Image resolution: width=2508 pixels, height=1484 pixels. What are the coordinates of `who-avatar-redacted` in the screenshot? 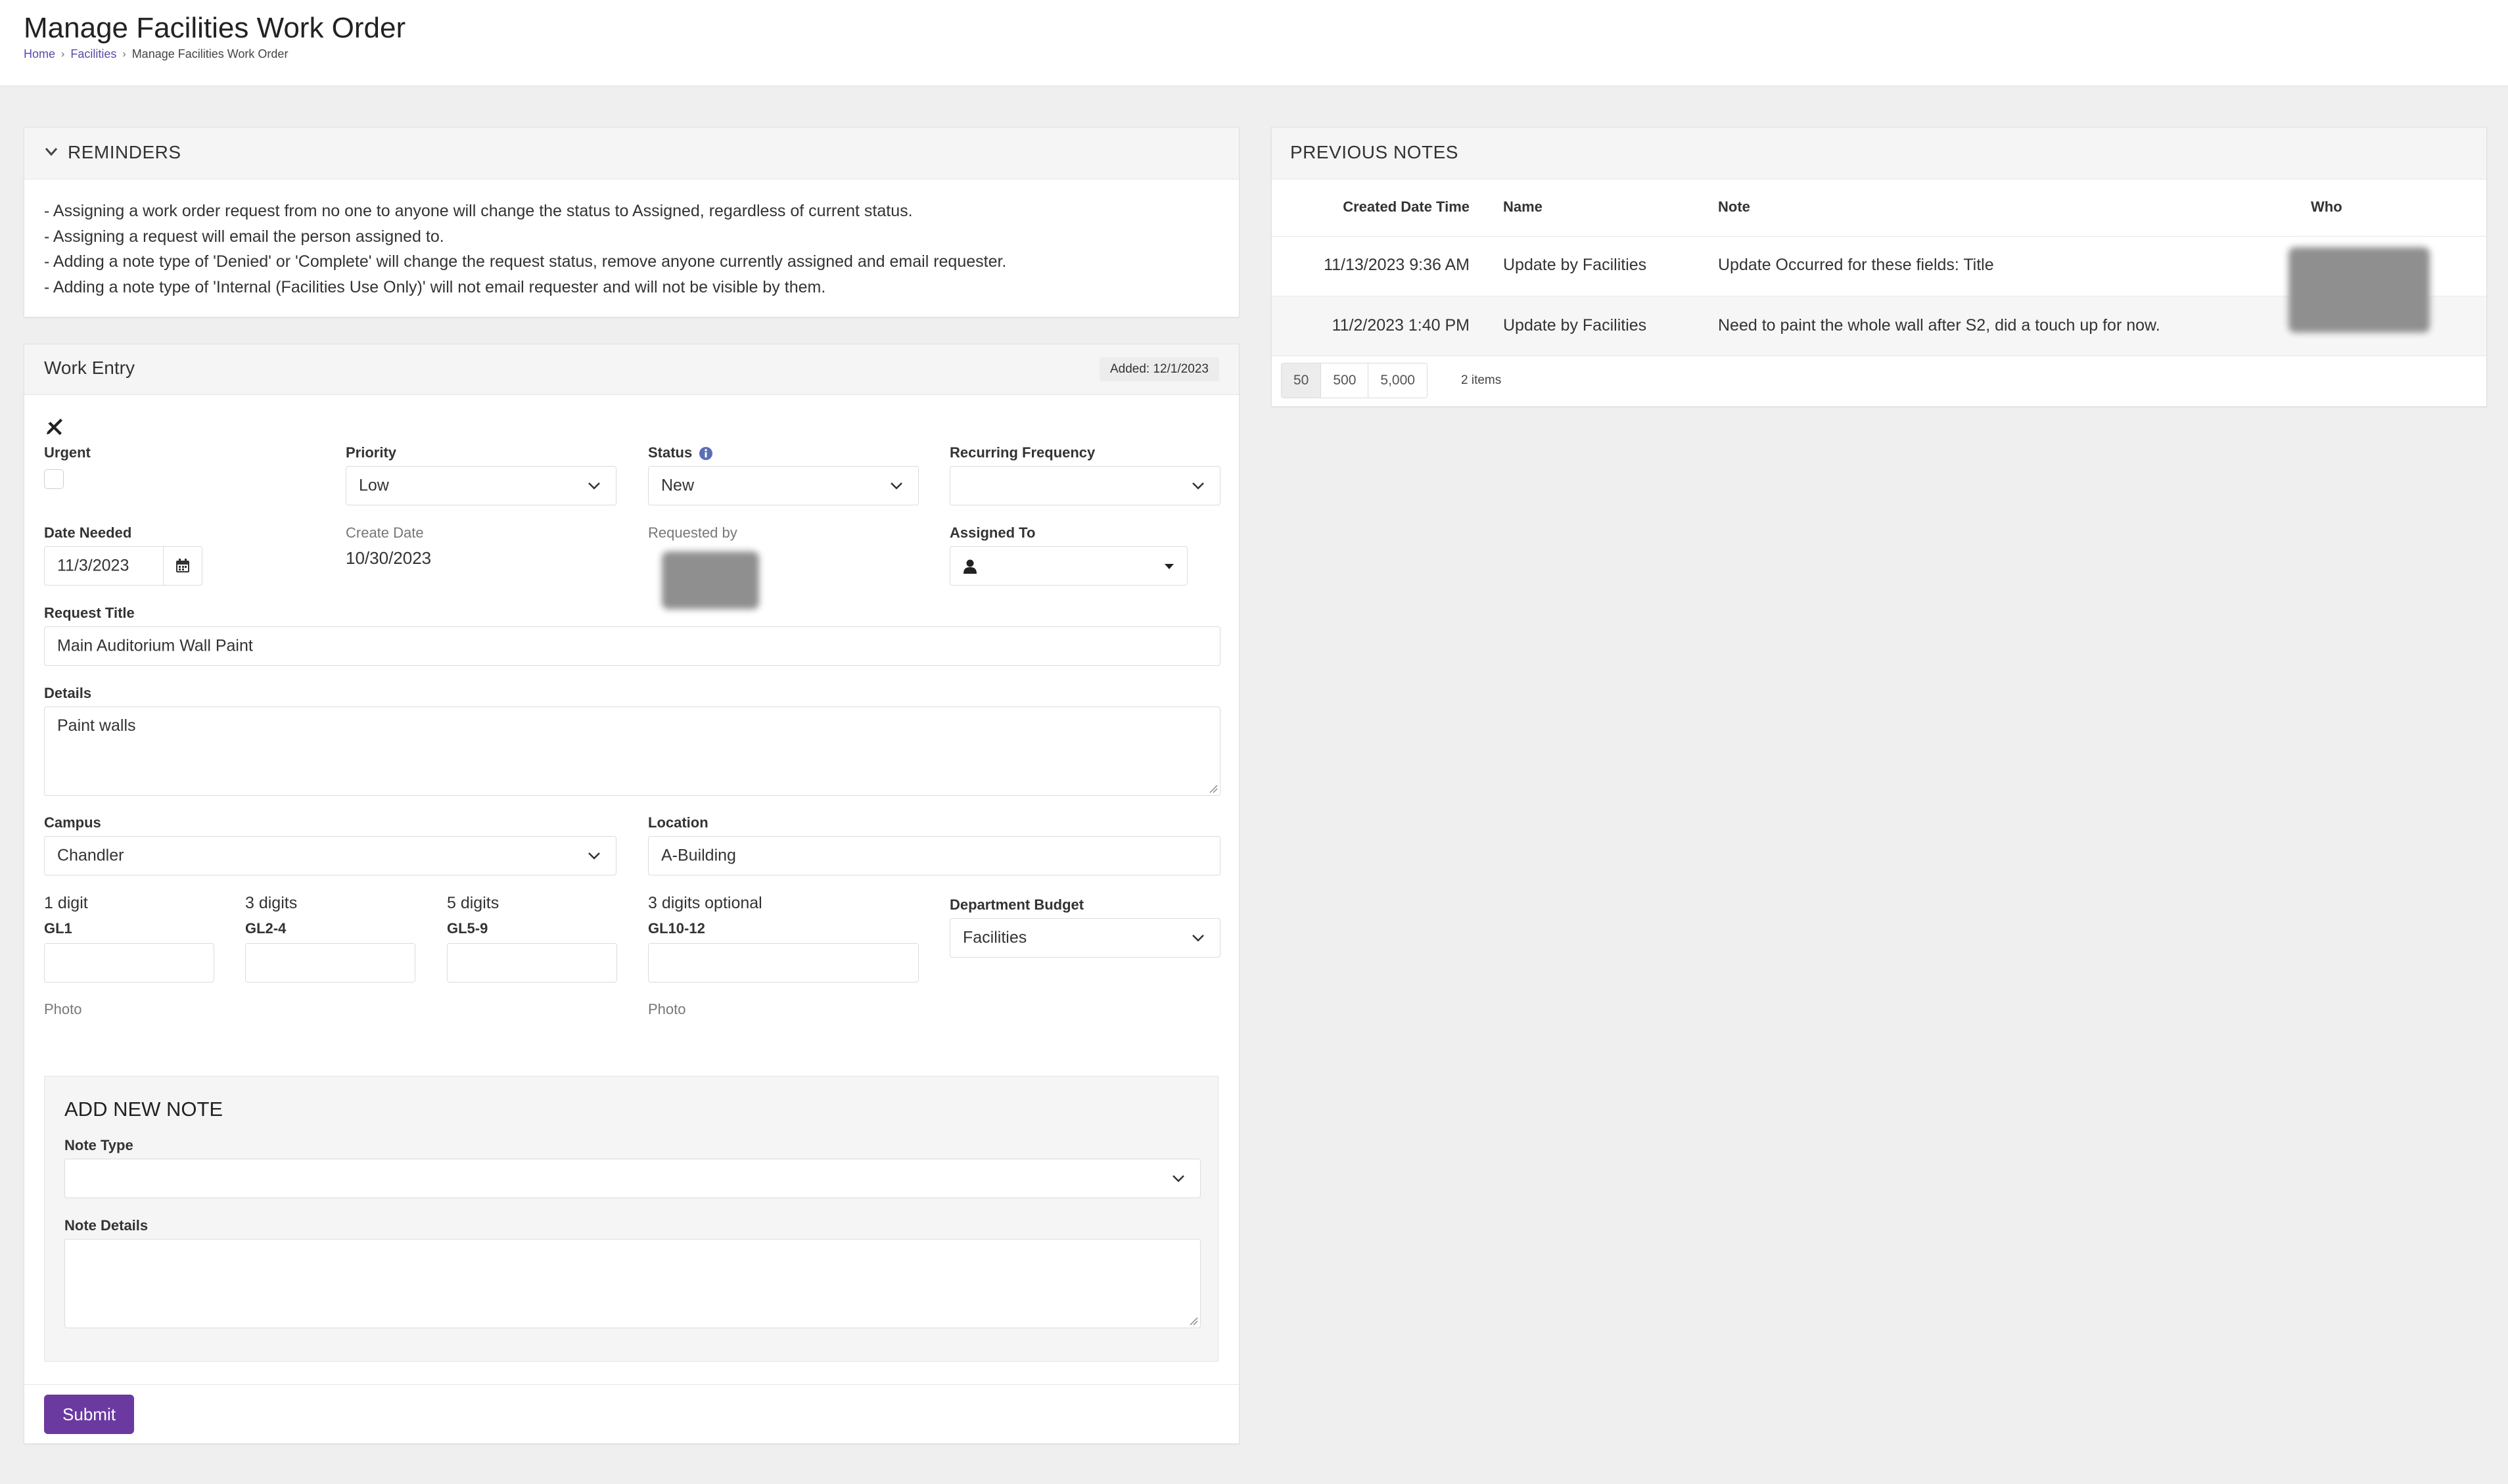 It's located at (2359, 290).